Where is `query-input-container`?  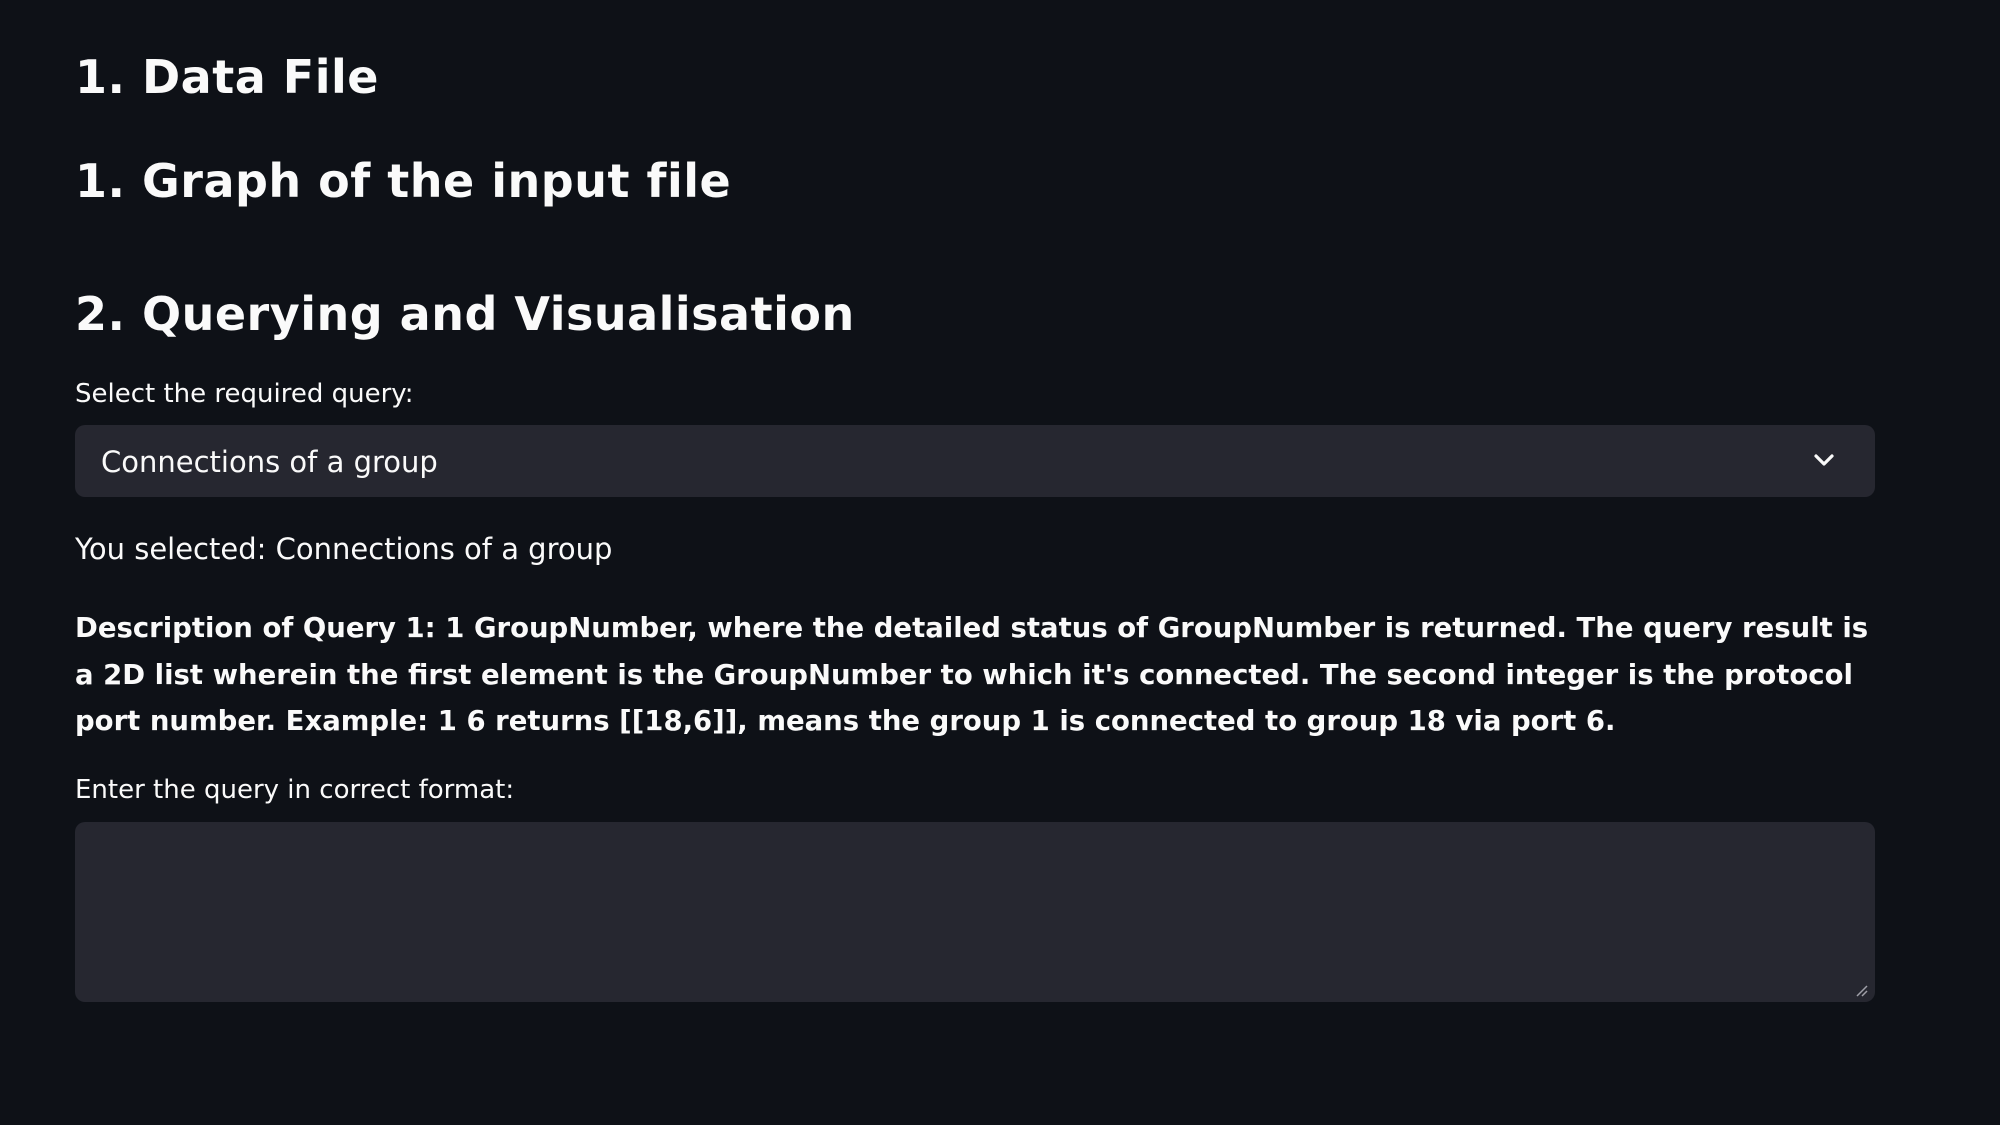 query-input-container is located at coordinates (975, 912).